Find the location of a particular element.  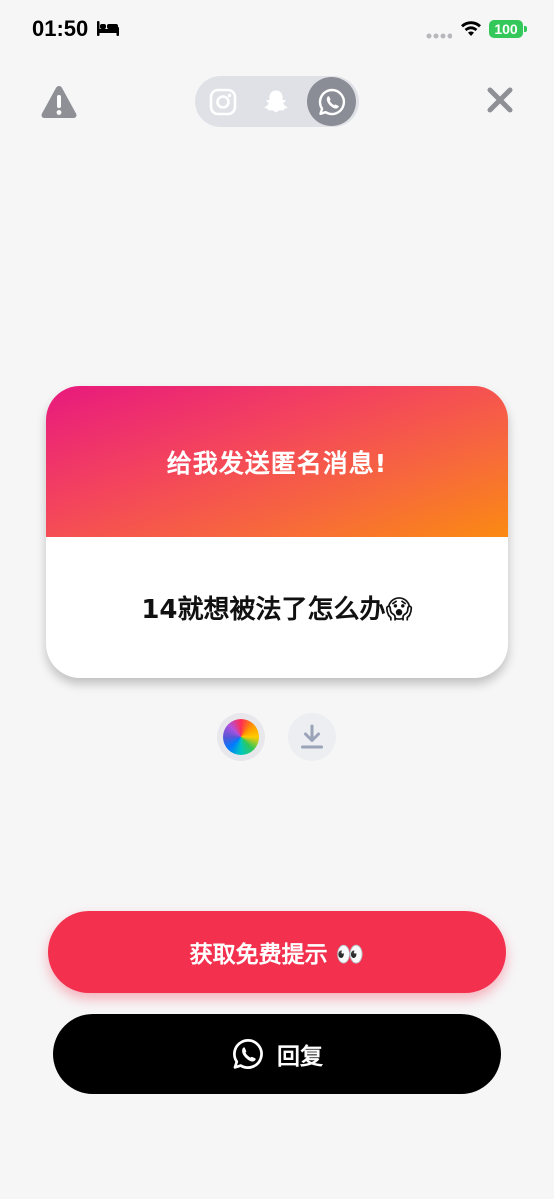

reply-label: 回复 is located at coordinates (300, 1057).